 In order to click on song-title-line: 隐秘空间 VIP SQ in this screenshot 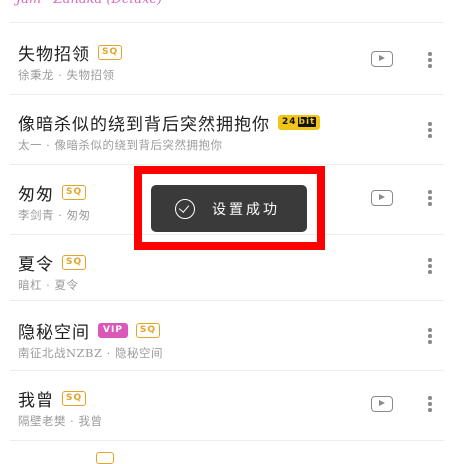, I will do `click(89, 330)`.